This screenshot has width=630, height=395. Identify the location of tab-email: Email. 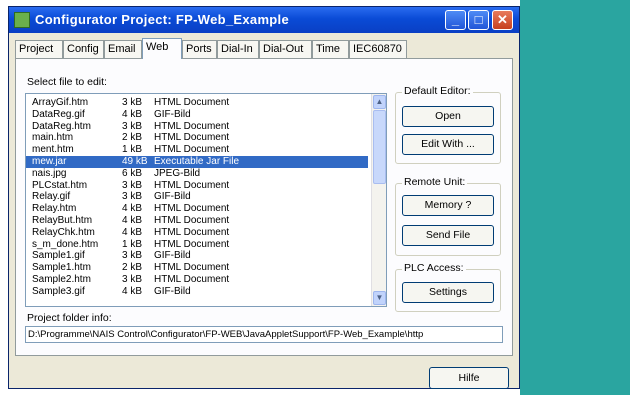
(123, 49).